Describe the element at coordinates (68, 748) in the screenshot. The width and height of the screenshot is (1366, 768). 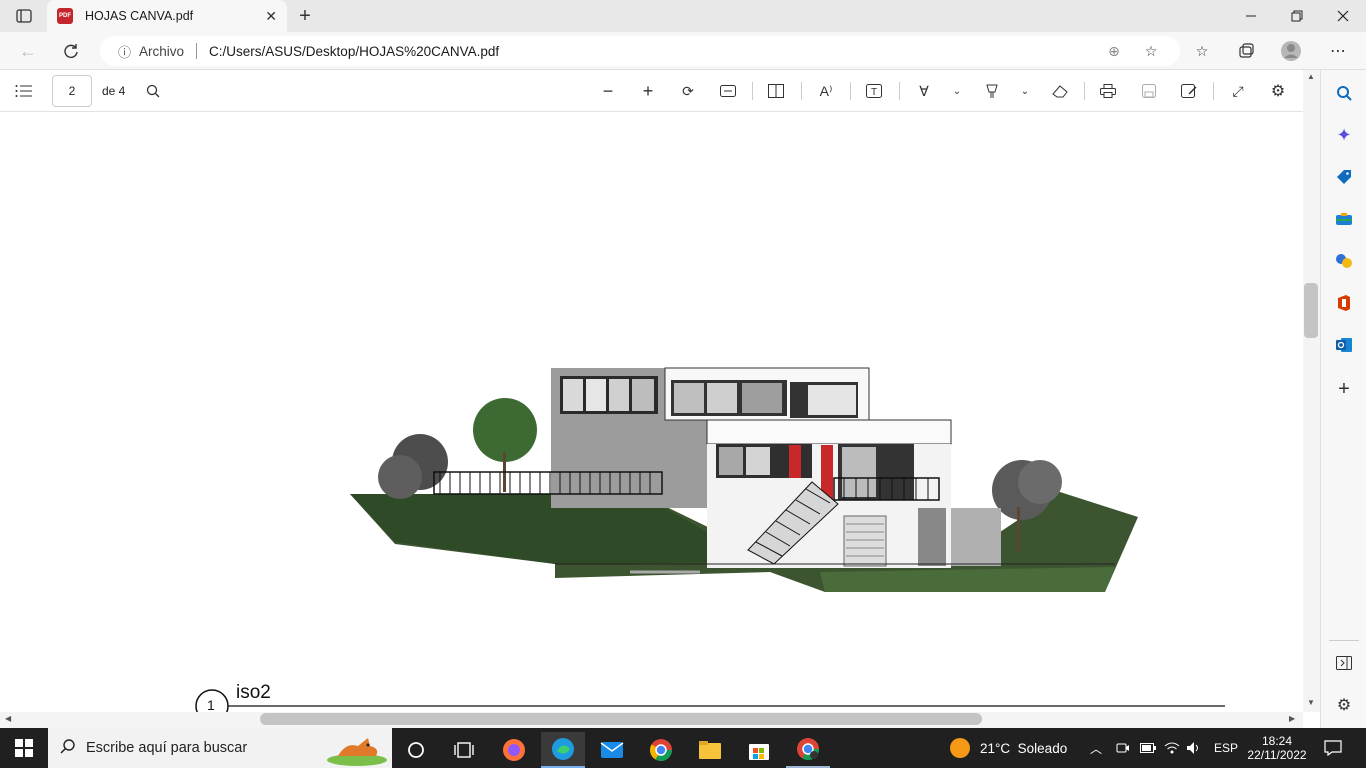
I see `taskbar-search-icon` at that location.